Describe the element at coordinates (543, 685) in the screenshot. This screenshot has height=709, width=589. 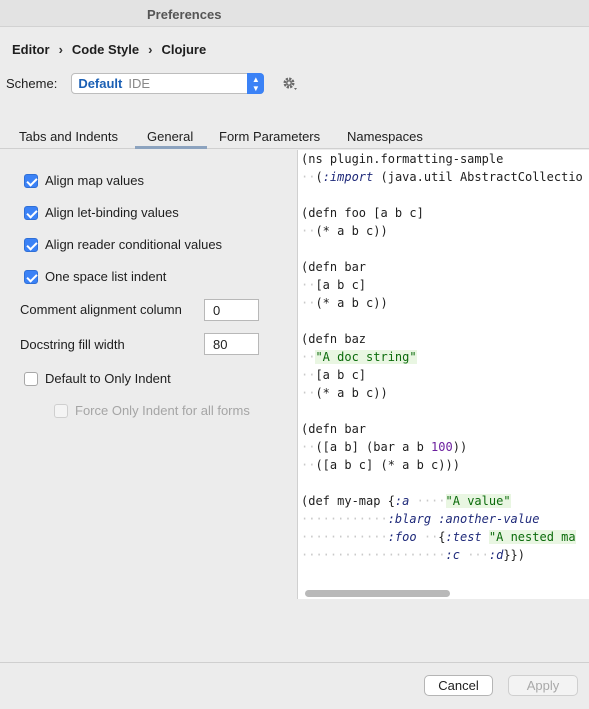
I see `apply-button: Apply` at that location.